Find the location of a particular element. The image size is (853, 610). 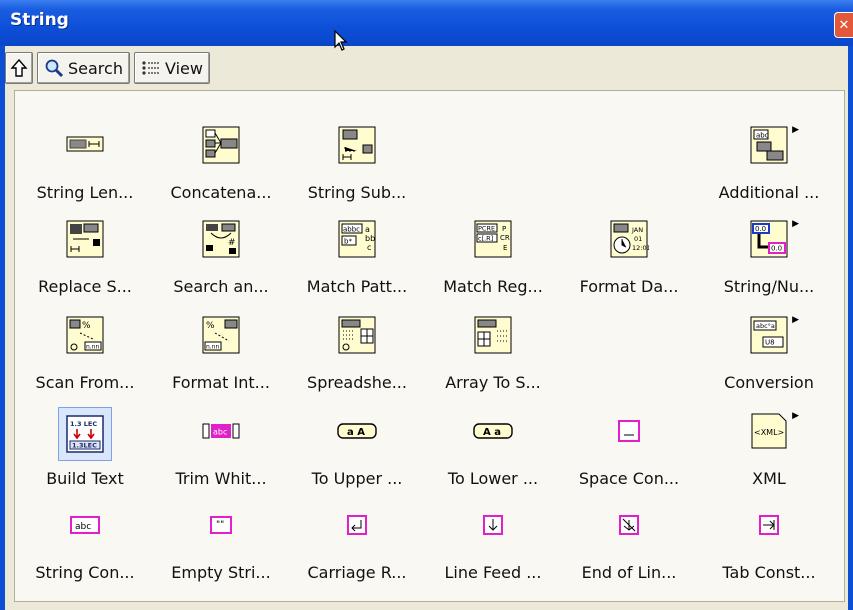

search-icon is located at coordinates (54, 68).